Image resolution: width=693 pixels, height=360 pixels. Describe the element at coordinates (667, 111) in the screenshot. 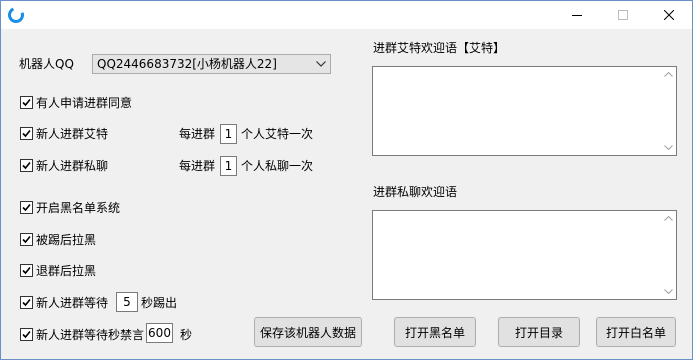

I see `welcome-at-scrollbar` at that location.